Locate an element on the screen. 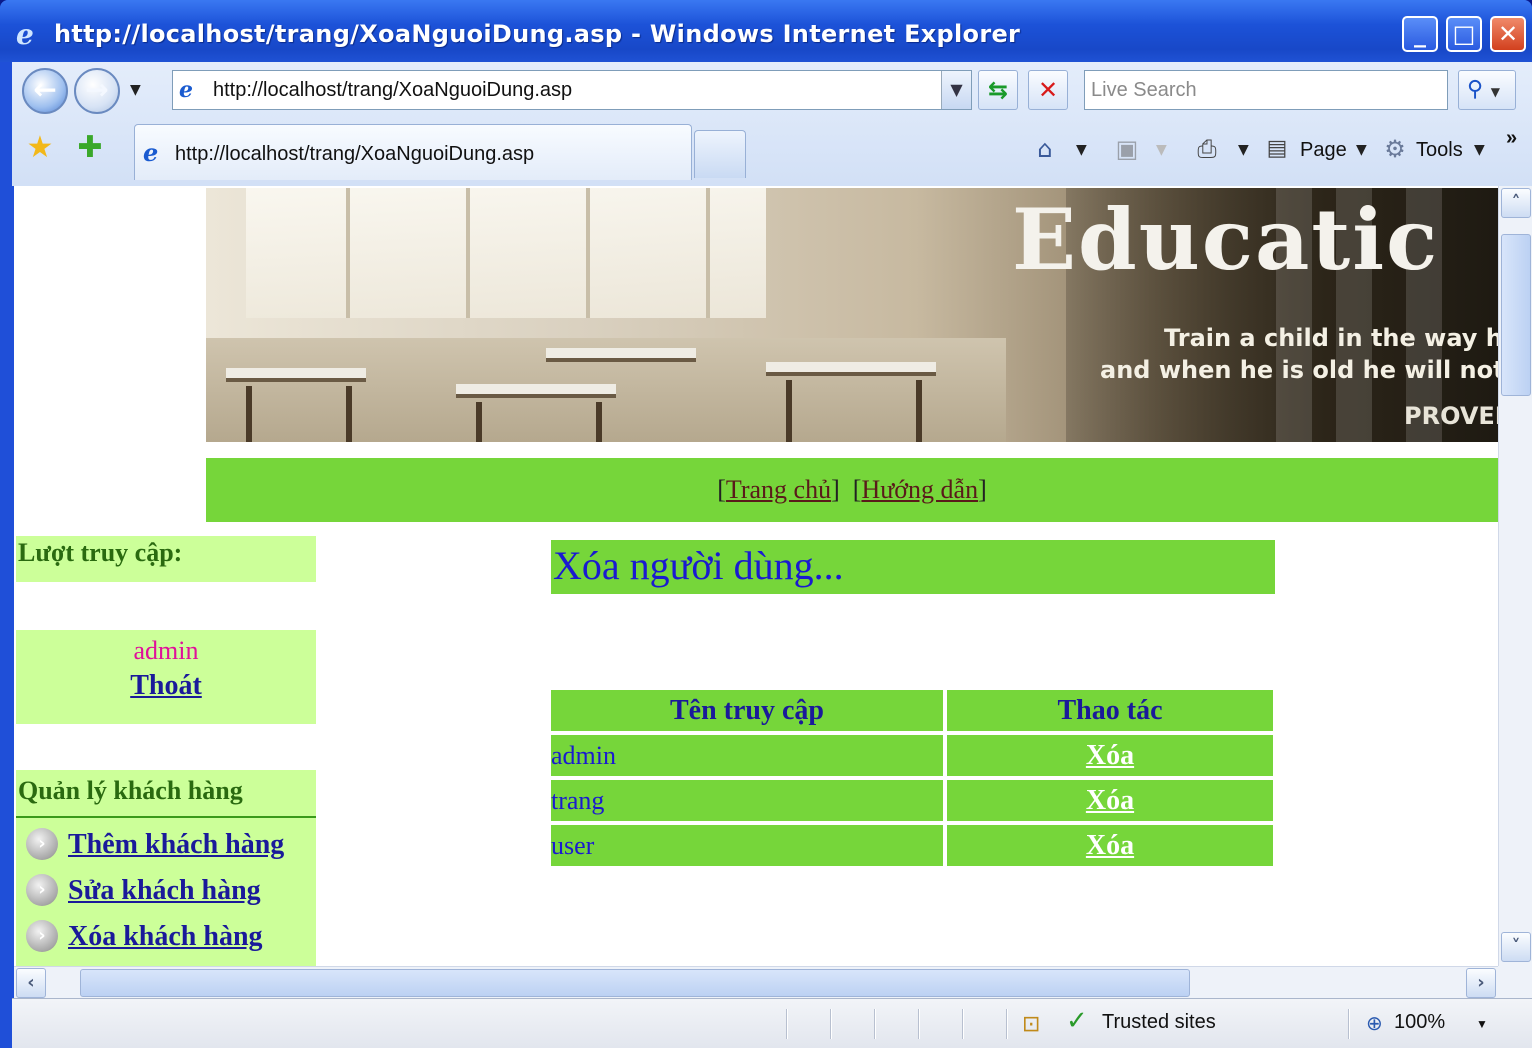 This screenshot has width=1532, height=1048. new-tab-button is located at coordinates (720, 154).